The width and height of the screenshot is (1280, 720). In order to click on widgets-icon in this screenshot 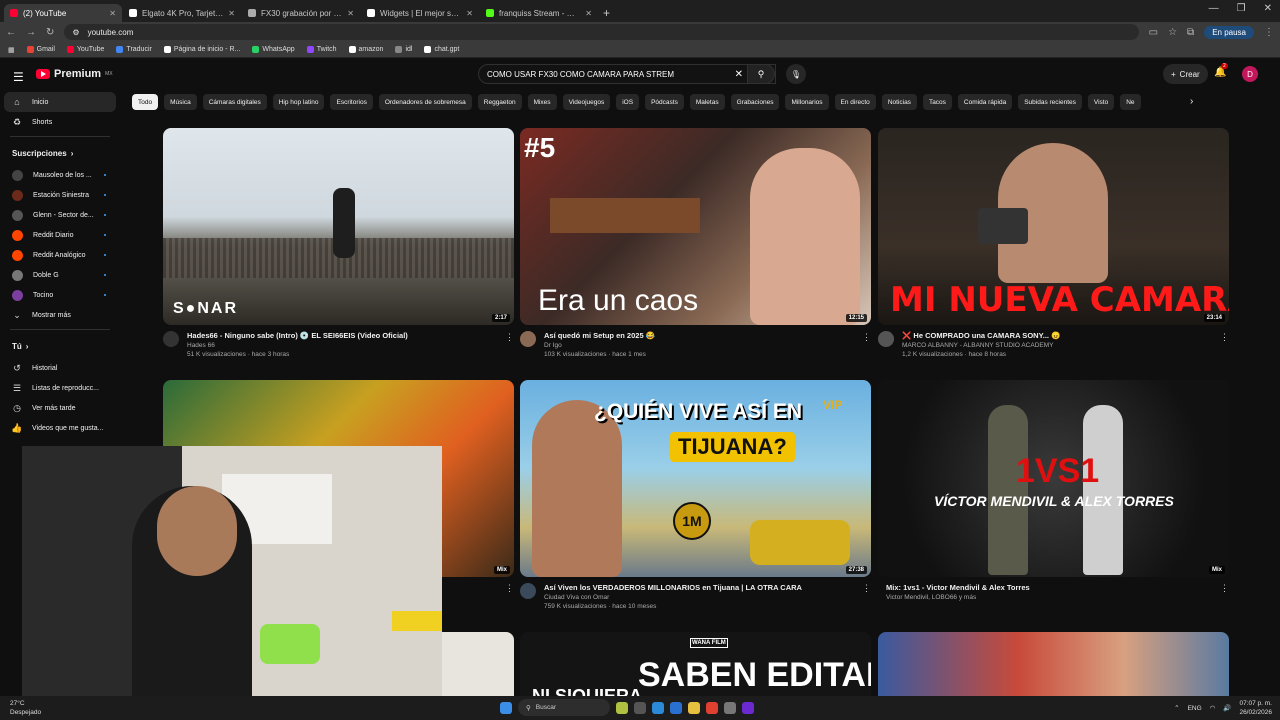, I will do `click(622, 707)`.